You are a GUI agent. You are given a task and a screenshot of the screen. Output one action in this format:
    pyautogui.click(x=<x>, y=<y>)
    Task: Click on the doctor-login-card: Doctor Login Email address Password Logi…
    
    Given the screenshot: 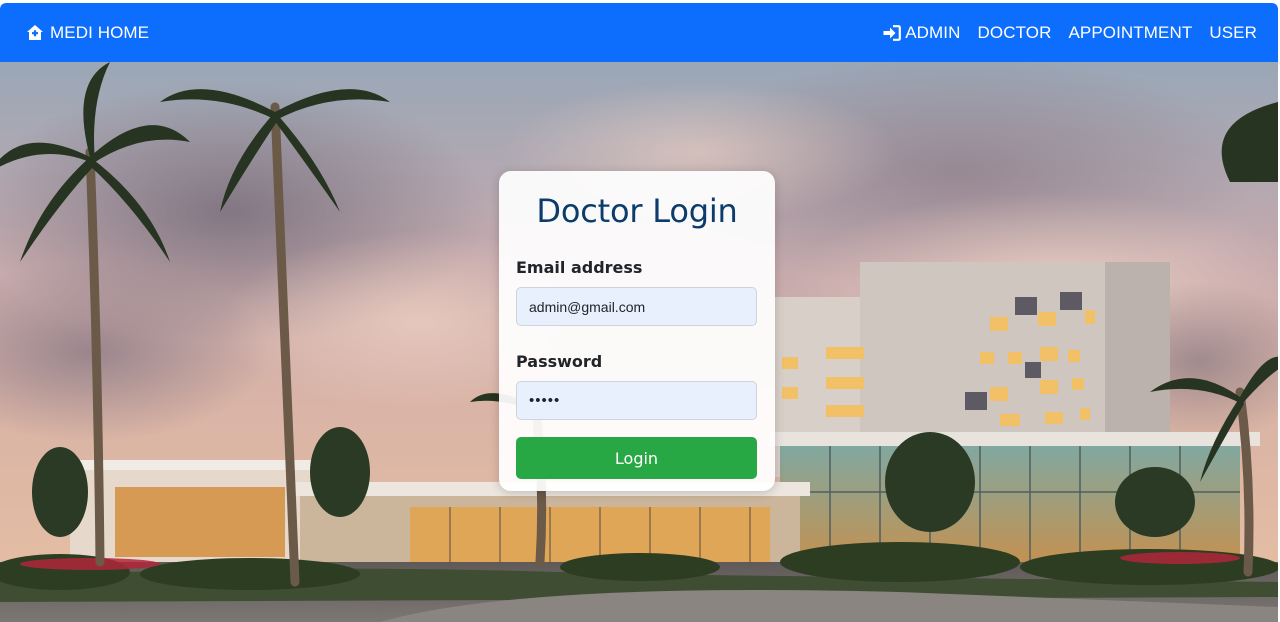 What is the action you would take?
    pyautogui.click(x=637, y=331)
    